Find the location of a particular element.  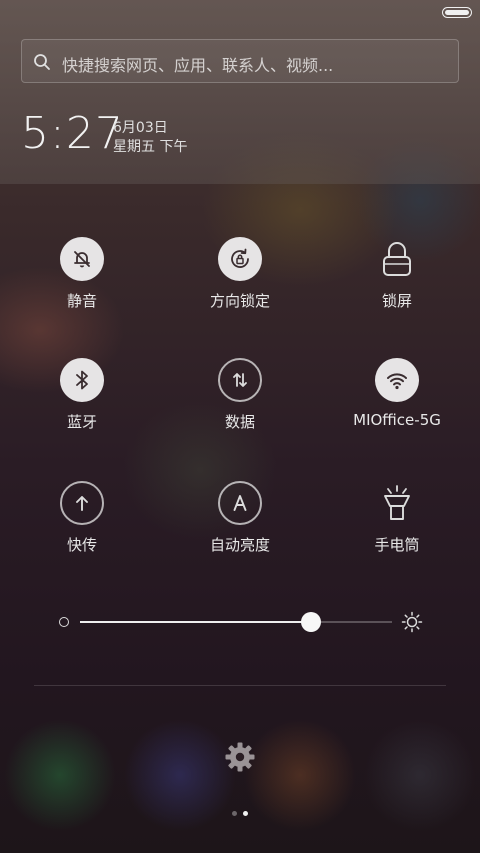

page-indicator is located at coordinates (240, 814).